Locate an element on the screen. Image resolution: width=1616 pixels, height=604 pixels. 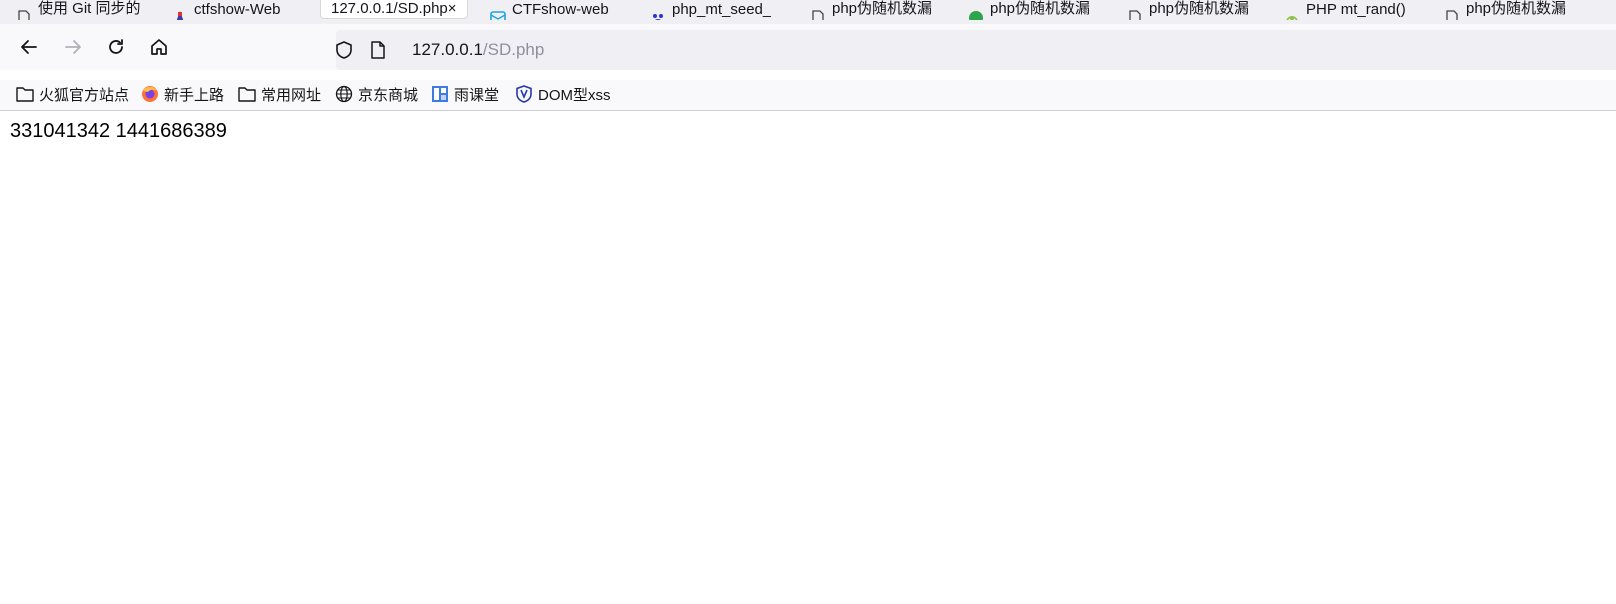
globe-icon is located at coordinates (344, 94).